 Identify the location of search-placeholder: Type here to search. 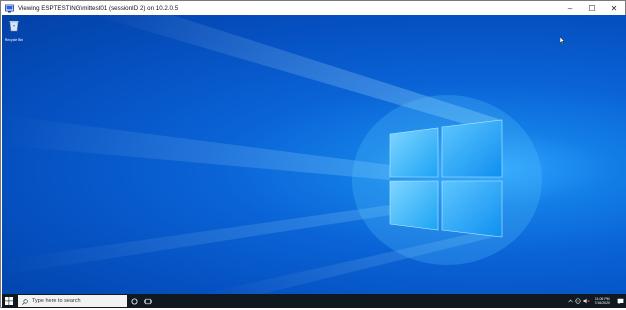
(56, 301).